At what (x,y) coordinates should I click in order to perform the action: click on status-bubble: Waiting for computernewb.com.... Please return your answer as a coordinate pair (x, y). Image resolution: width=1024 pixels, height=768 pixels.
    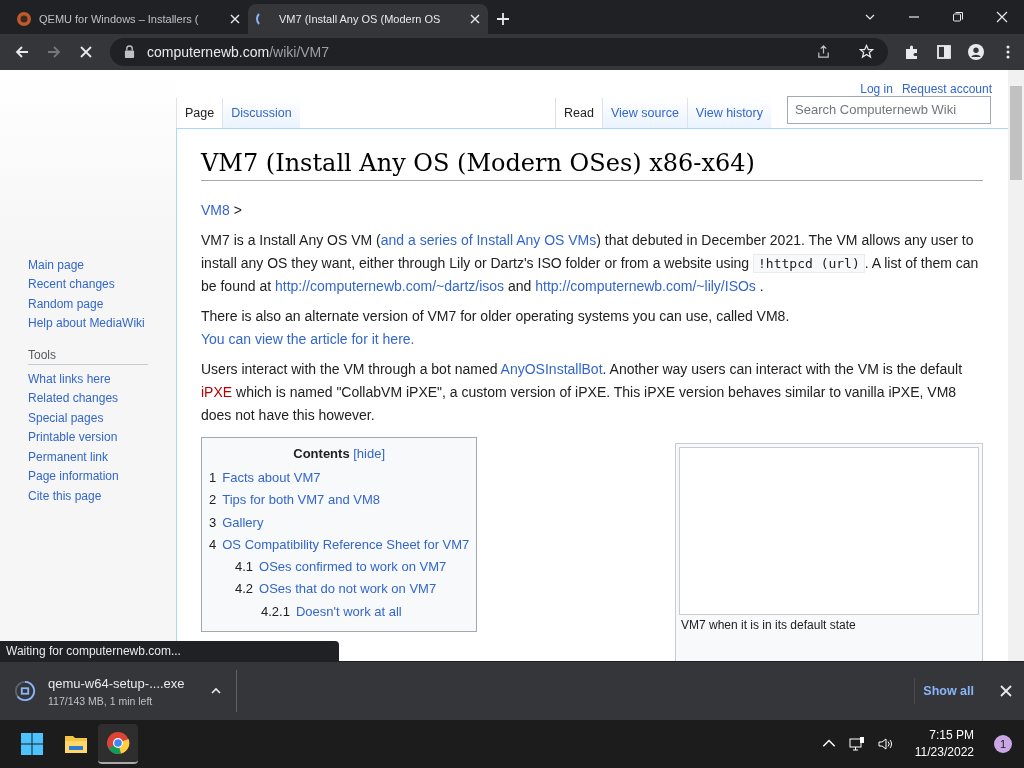
    Looking at the image, I should click on (169, 651).